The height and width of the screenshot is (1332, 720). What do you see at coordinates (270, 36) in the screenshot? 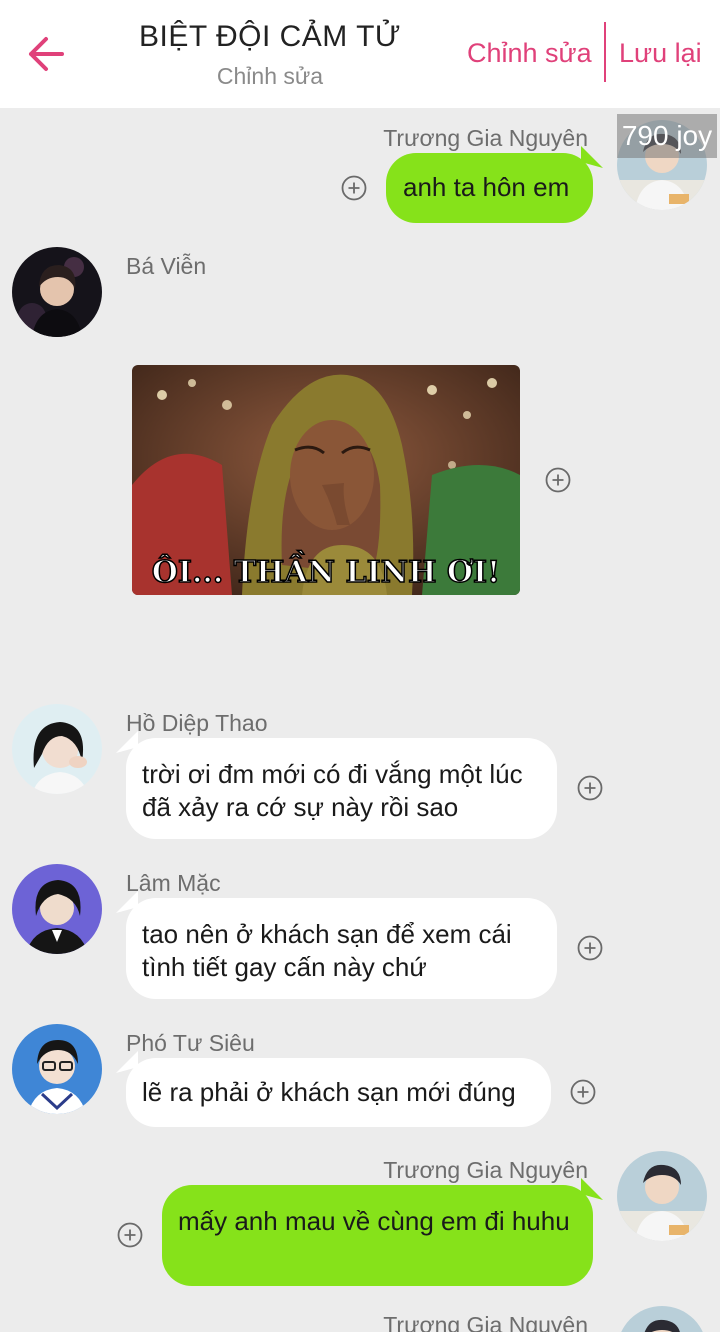
I see `page-title: BIỆT ĐỘI CẢM TỬ` at bounding box center [270, 36].